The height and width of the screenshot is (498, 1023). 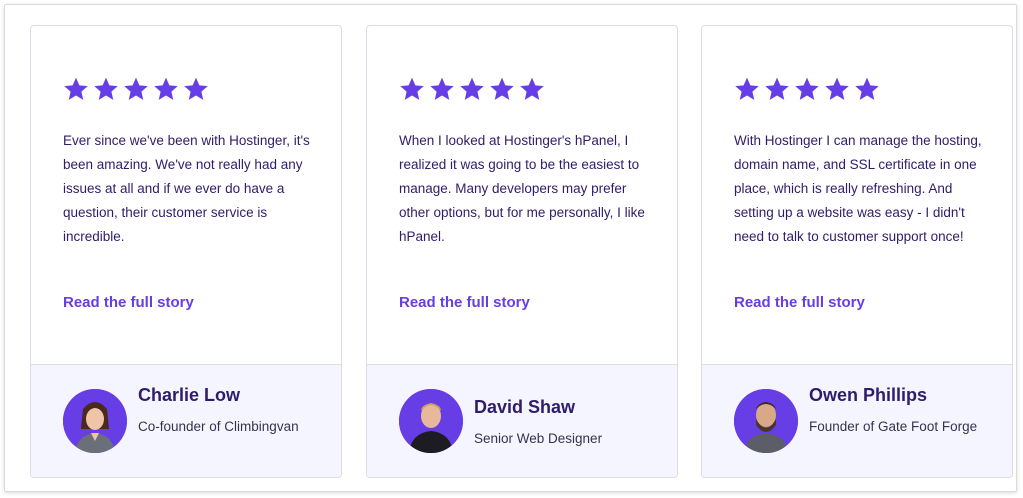 What do you see at coordinates (525, 407) in the screenshot?
I see `author-name: David Shaw` at bounding box center [525, 407].